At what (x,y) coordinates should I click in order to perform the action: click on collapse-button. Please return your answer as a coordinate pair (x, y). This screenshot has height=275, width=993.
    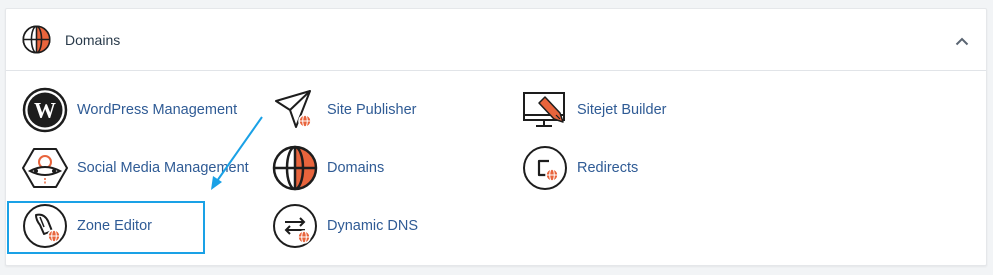
    Looking at the image, I should click on (962, 41).